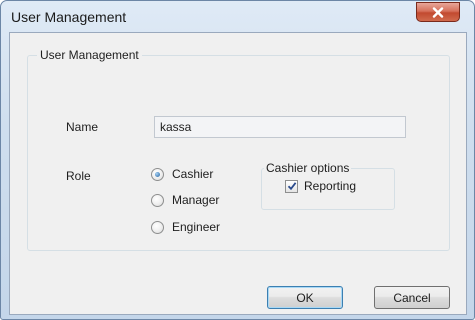  I want to click on title-bar: User Management, so click(237, 17).